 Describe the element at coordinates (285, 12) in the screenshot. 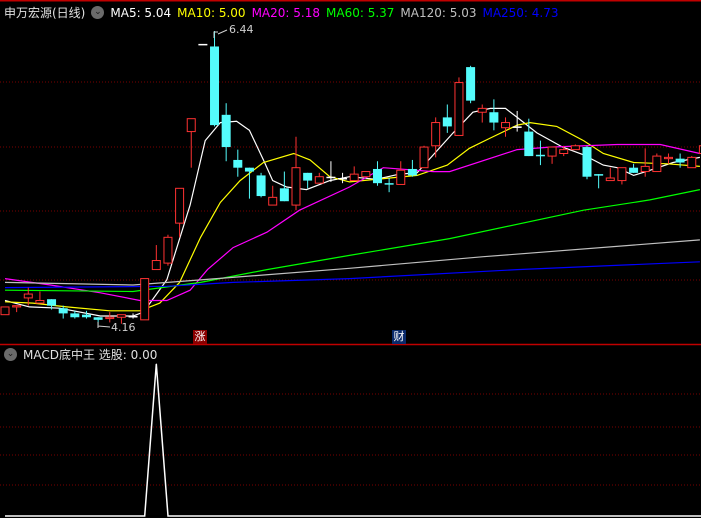

I see `ma20-label: MA20: 5.18` at that location.